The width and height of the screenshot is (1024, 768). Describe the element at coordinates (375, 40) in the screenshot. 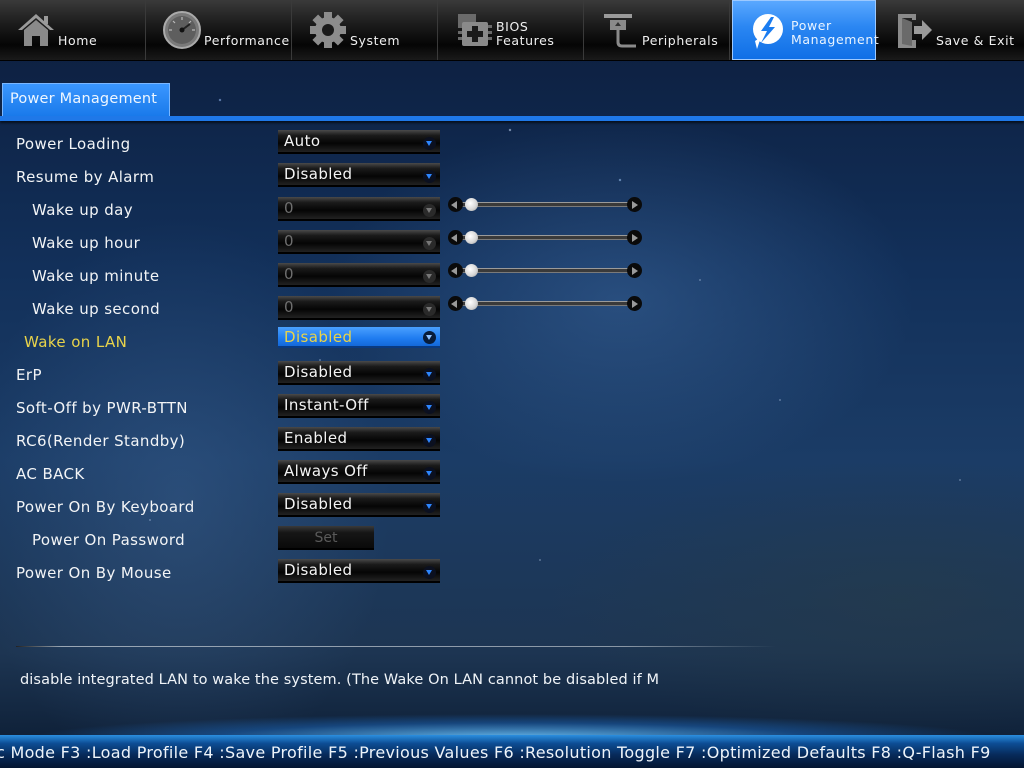

I see `nav-label: System` at that location.